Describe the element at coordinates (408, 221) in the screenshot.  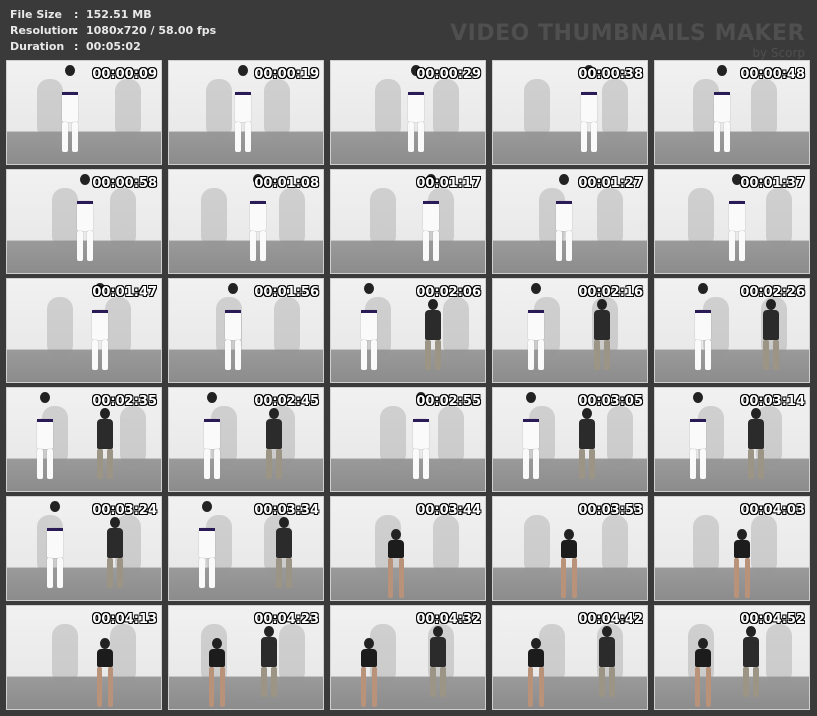
I see `video-thumbnail: 00:01:17` at that location.